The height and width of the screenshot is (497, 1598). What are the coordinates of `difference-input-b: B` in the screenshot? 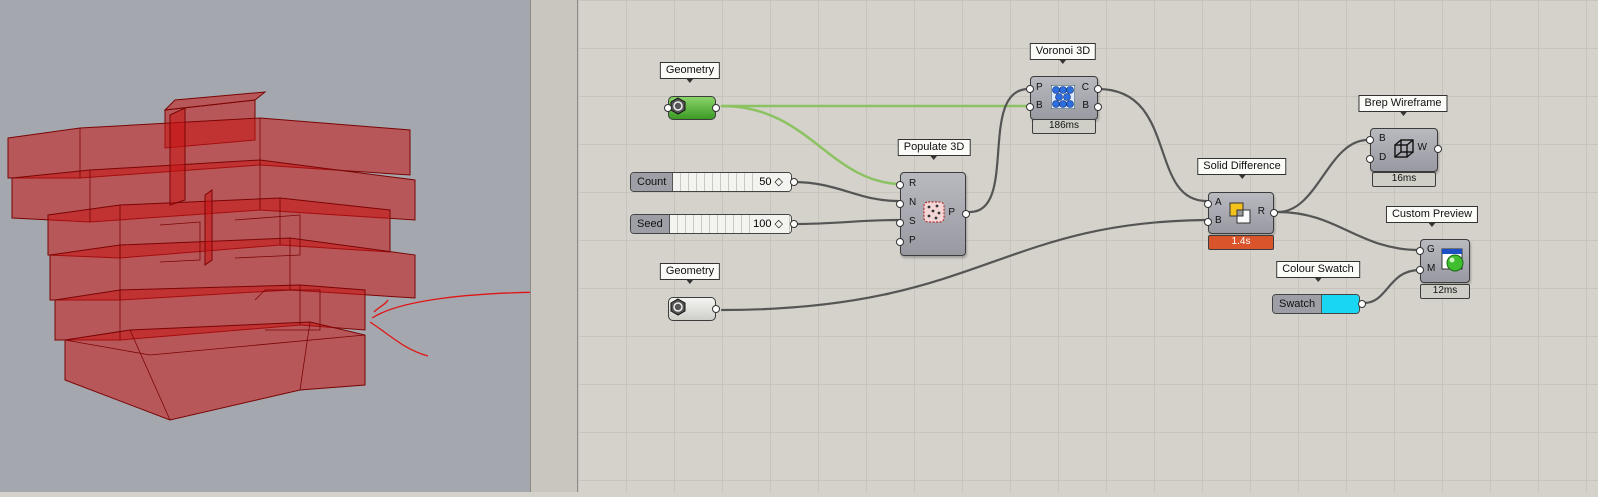 It's located at (1218, 221).